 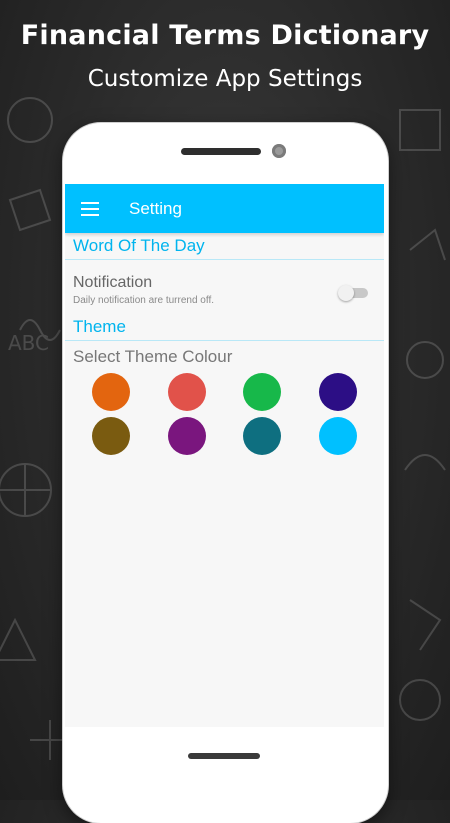 I want to click on toggle-thumb, so click(x=346, y=293).